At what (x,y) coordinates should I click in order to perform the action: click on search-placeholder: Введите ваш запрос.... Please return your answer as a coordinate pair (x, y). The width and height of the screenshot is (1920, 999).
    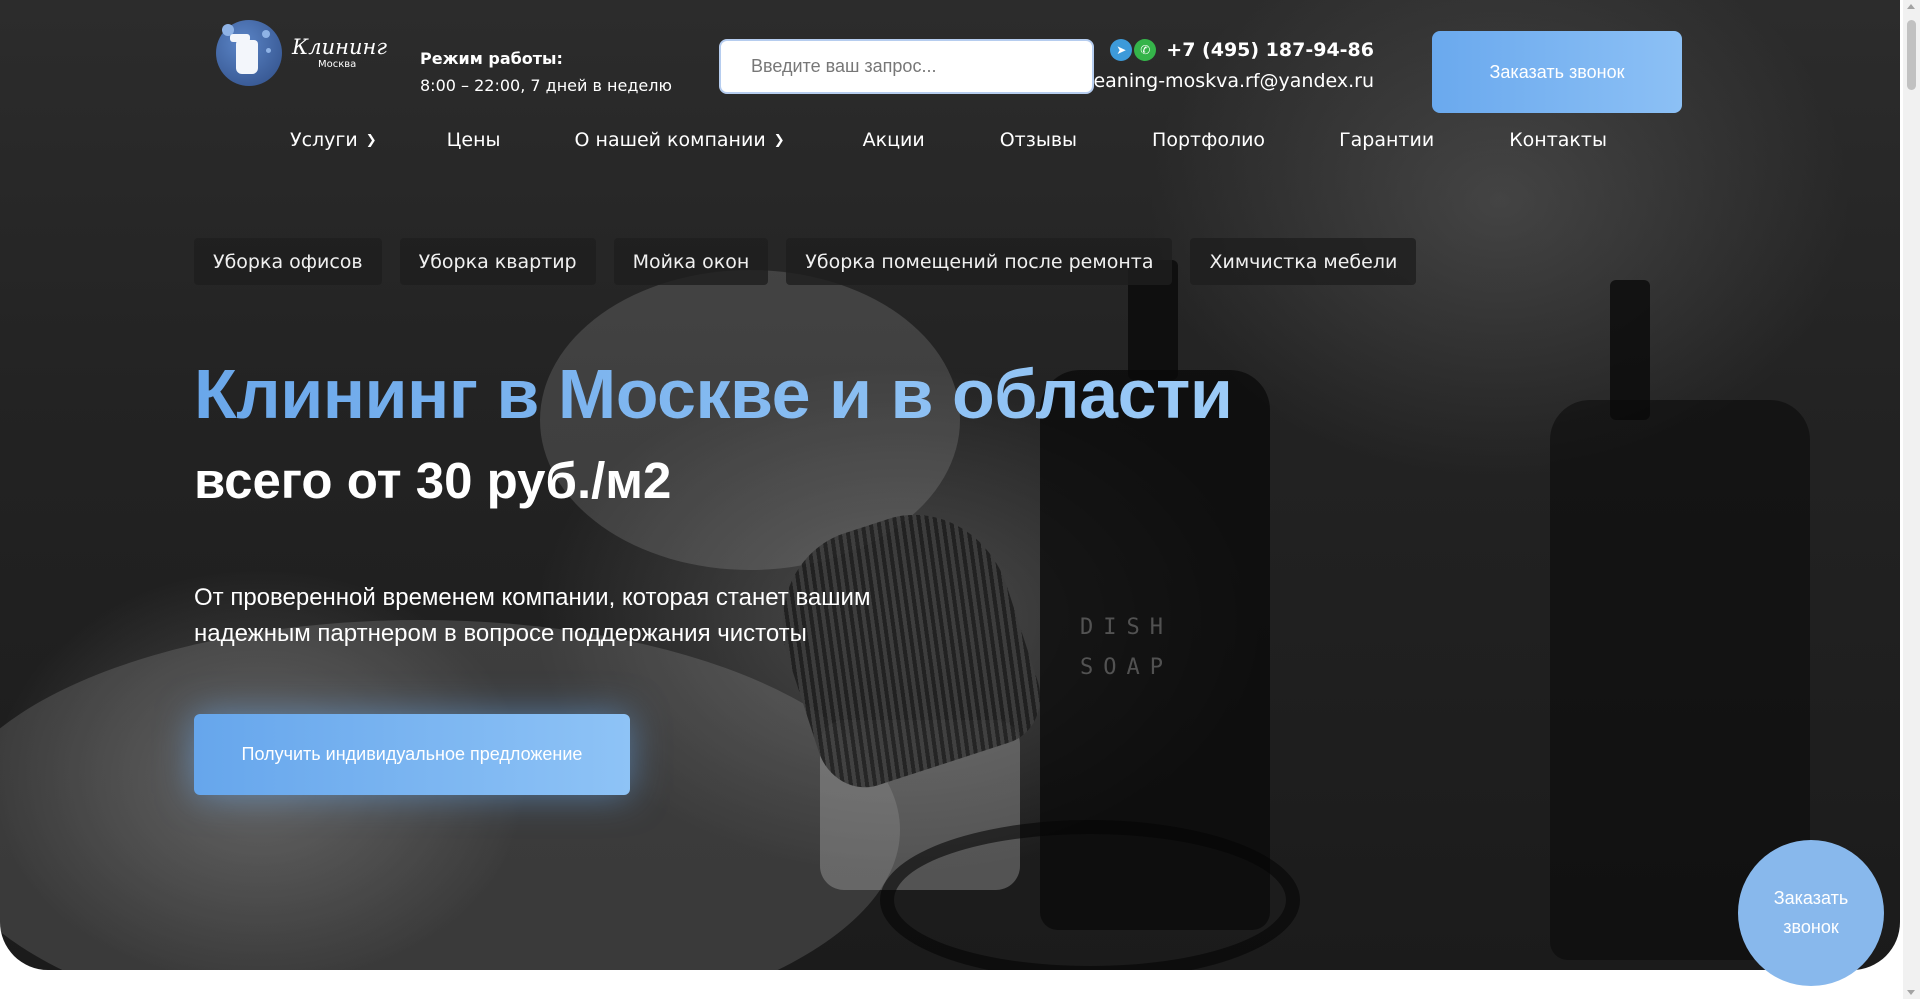
    Looking at the image, I should click on (844, 66).